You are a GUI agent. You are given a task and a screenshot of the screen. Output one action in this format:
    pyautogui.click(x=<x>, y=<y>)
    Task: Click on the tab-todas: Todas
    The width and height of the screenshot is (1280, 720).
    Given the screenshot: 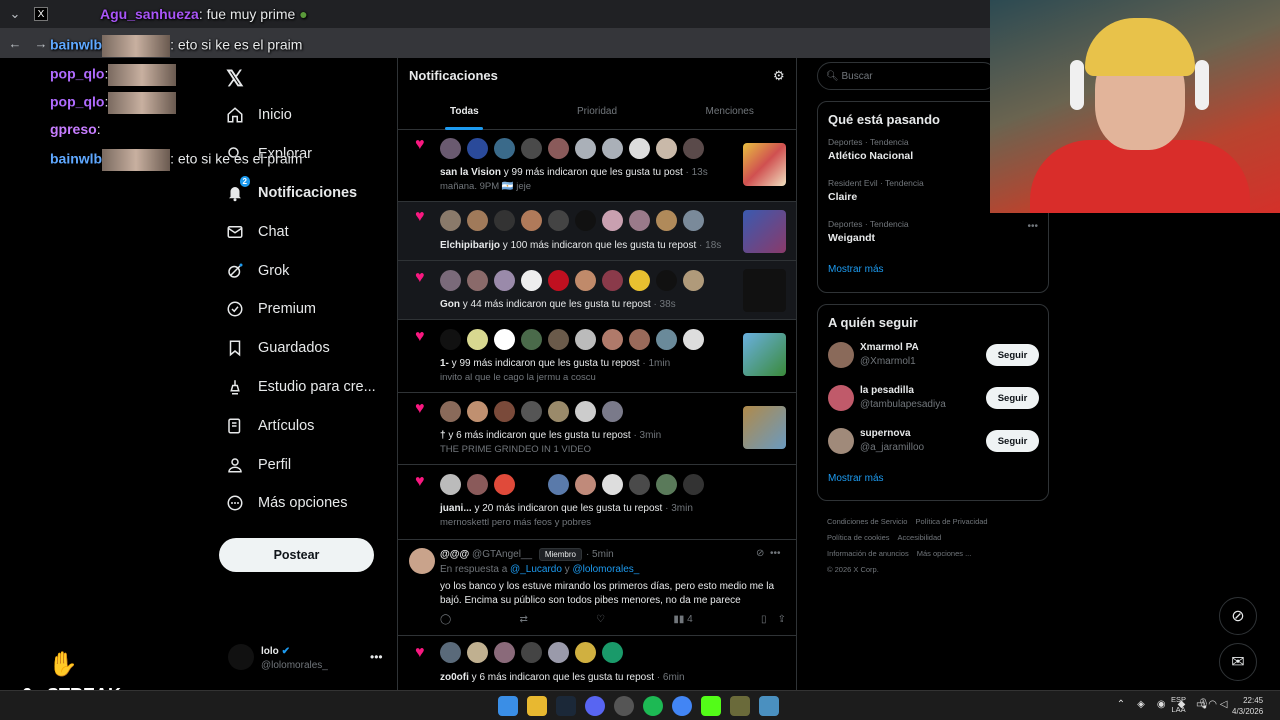 What is the action you would take?
    pyautogui.click(x=464, y=111)
    